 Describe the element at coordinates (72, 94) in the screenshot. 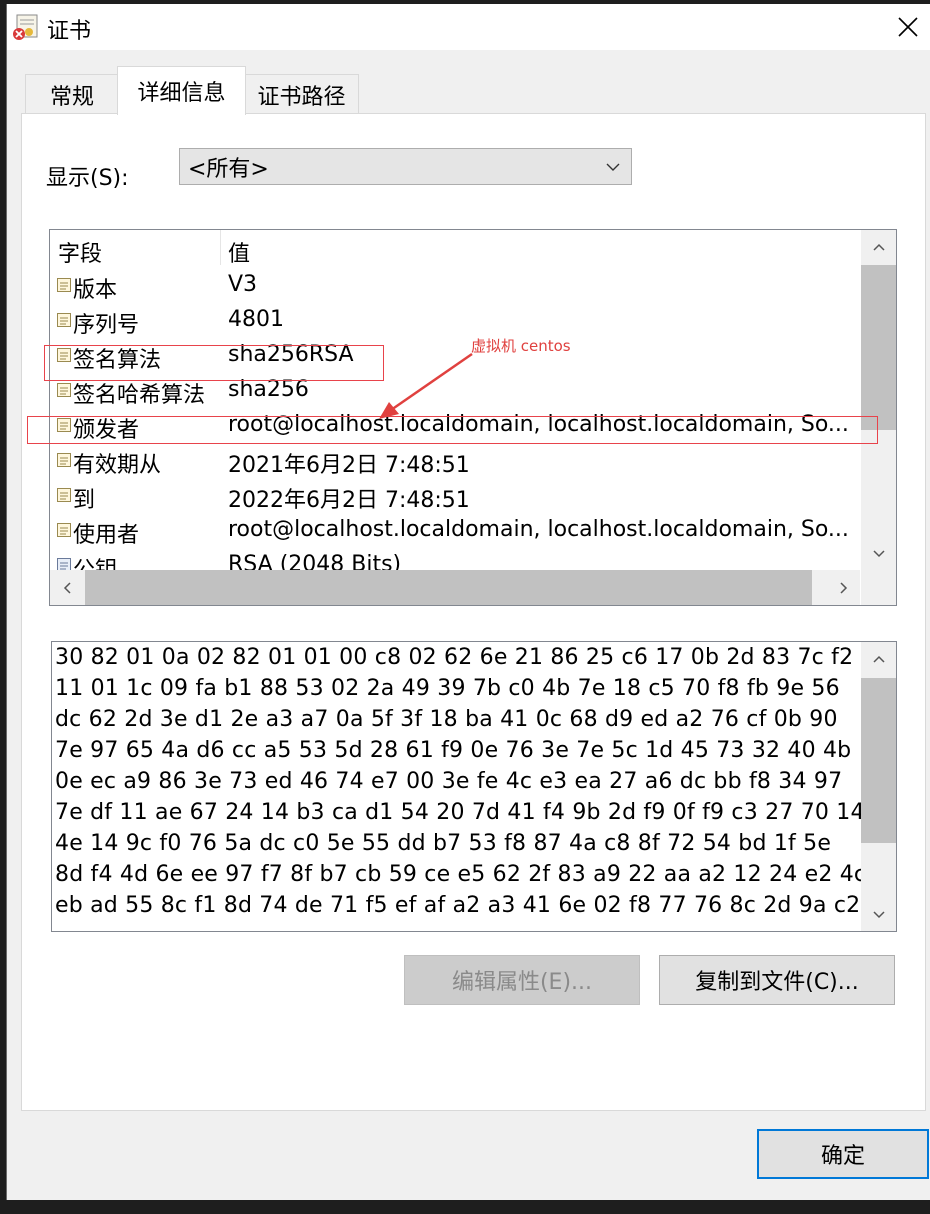

I see `tab-general: 常规` at that location.